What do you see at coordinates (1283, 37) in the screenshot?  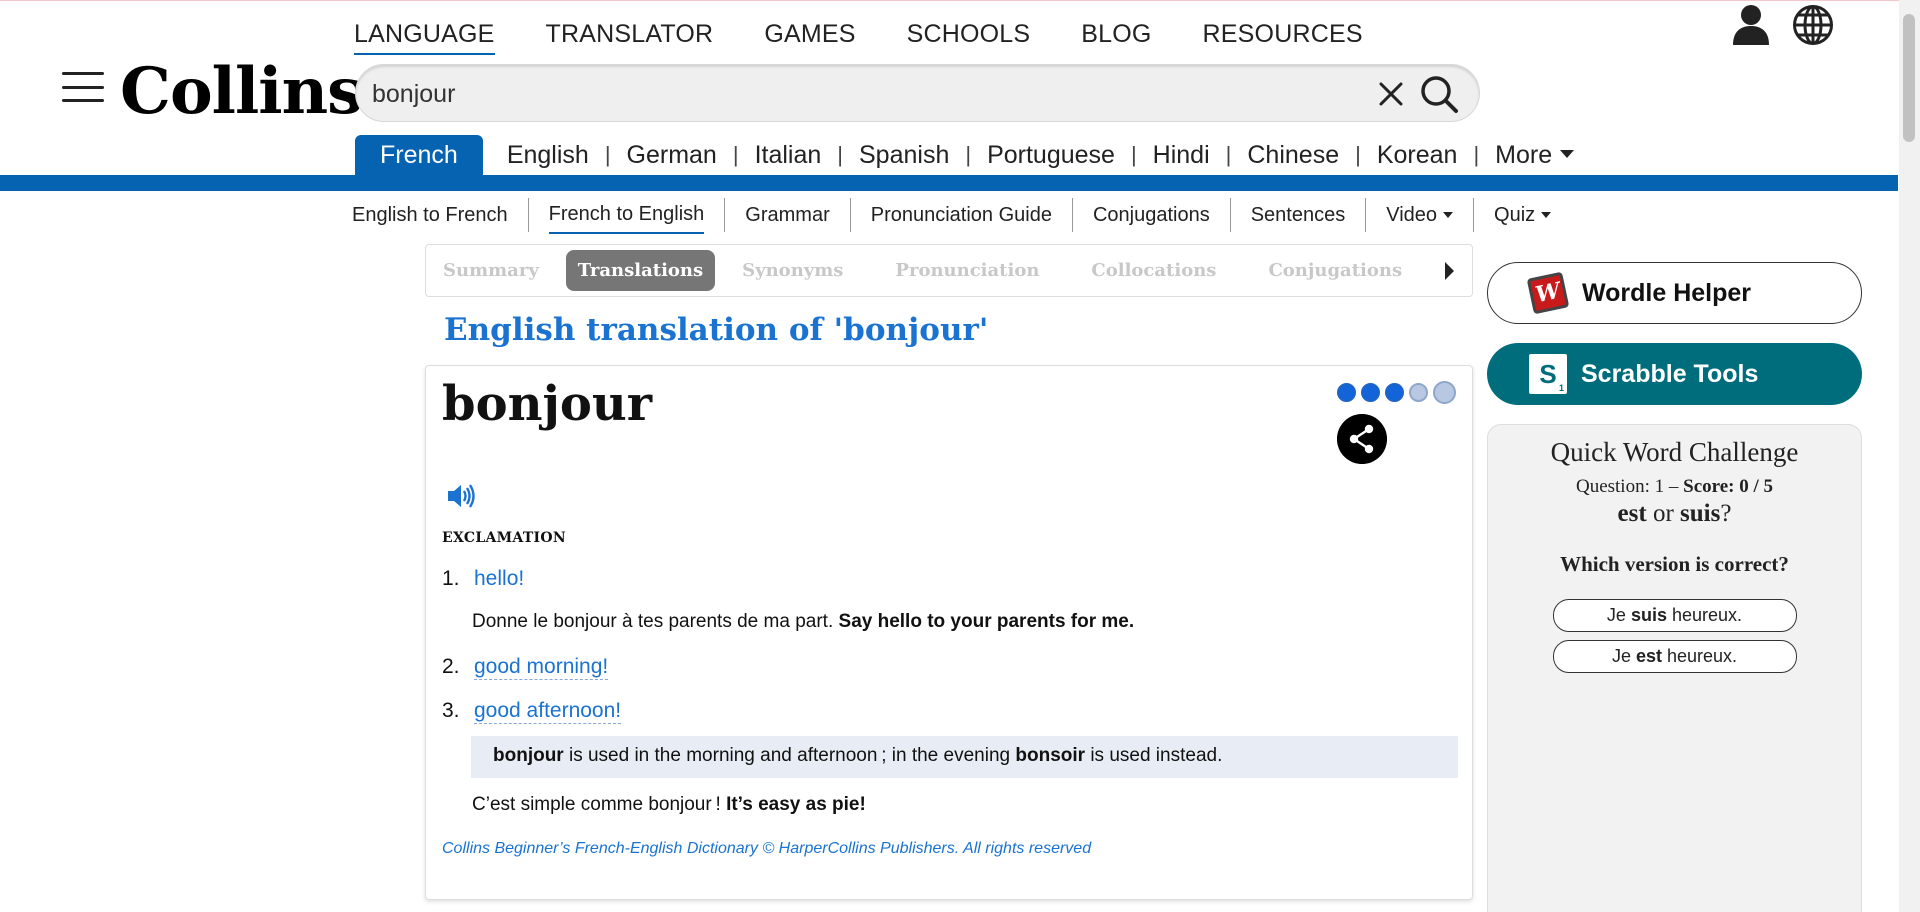 I see `top-nav-resources: RESOURCES` at bounding box center [1283, 37].